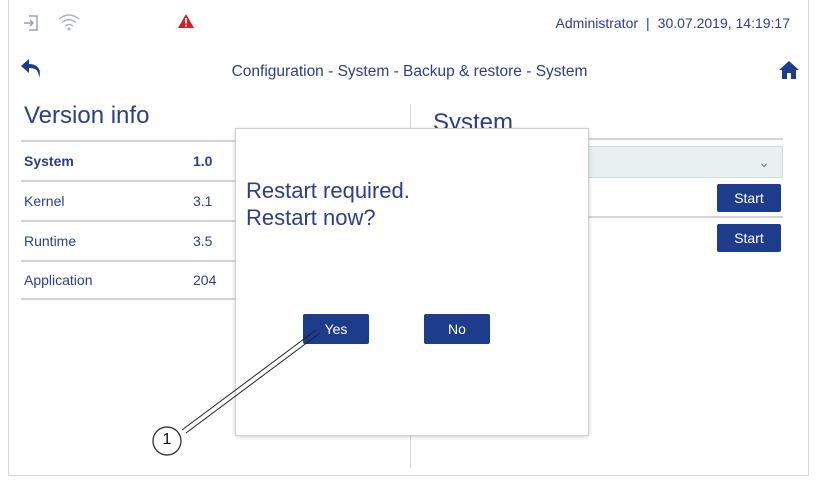  I want to click on chevron-down-icon: ⌄, so click(764, 162).